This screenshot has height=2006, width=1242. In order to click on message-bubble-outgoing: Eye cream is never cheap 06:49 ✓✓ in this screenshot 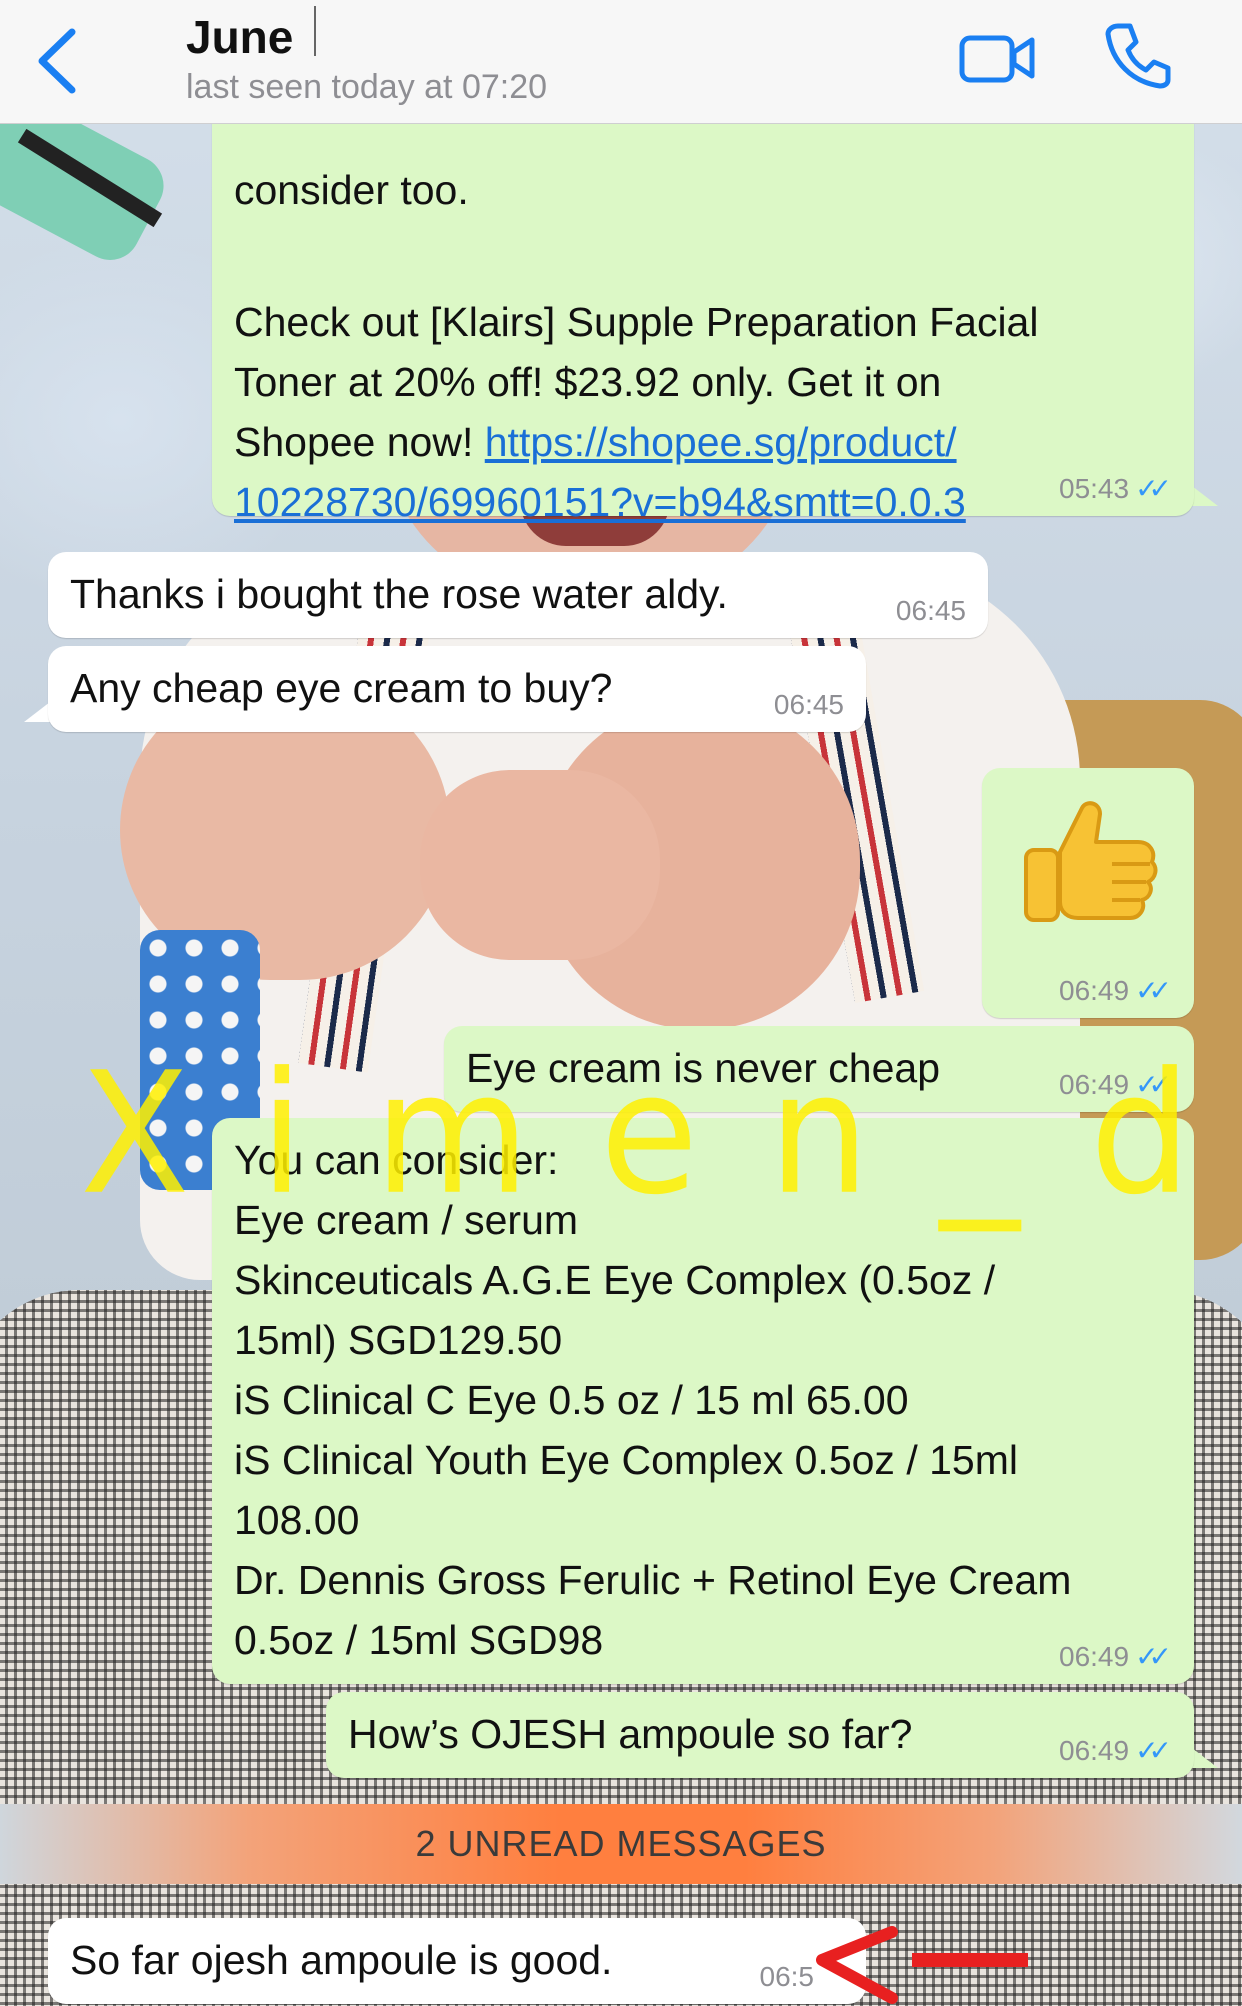, I will do `click(819, 1069)`.